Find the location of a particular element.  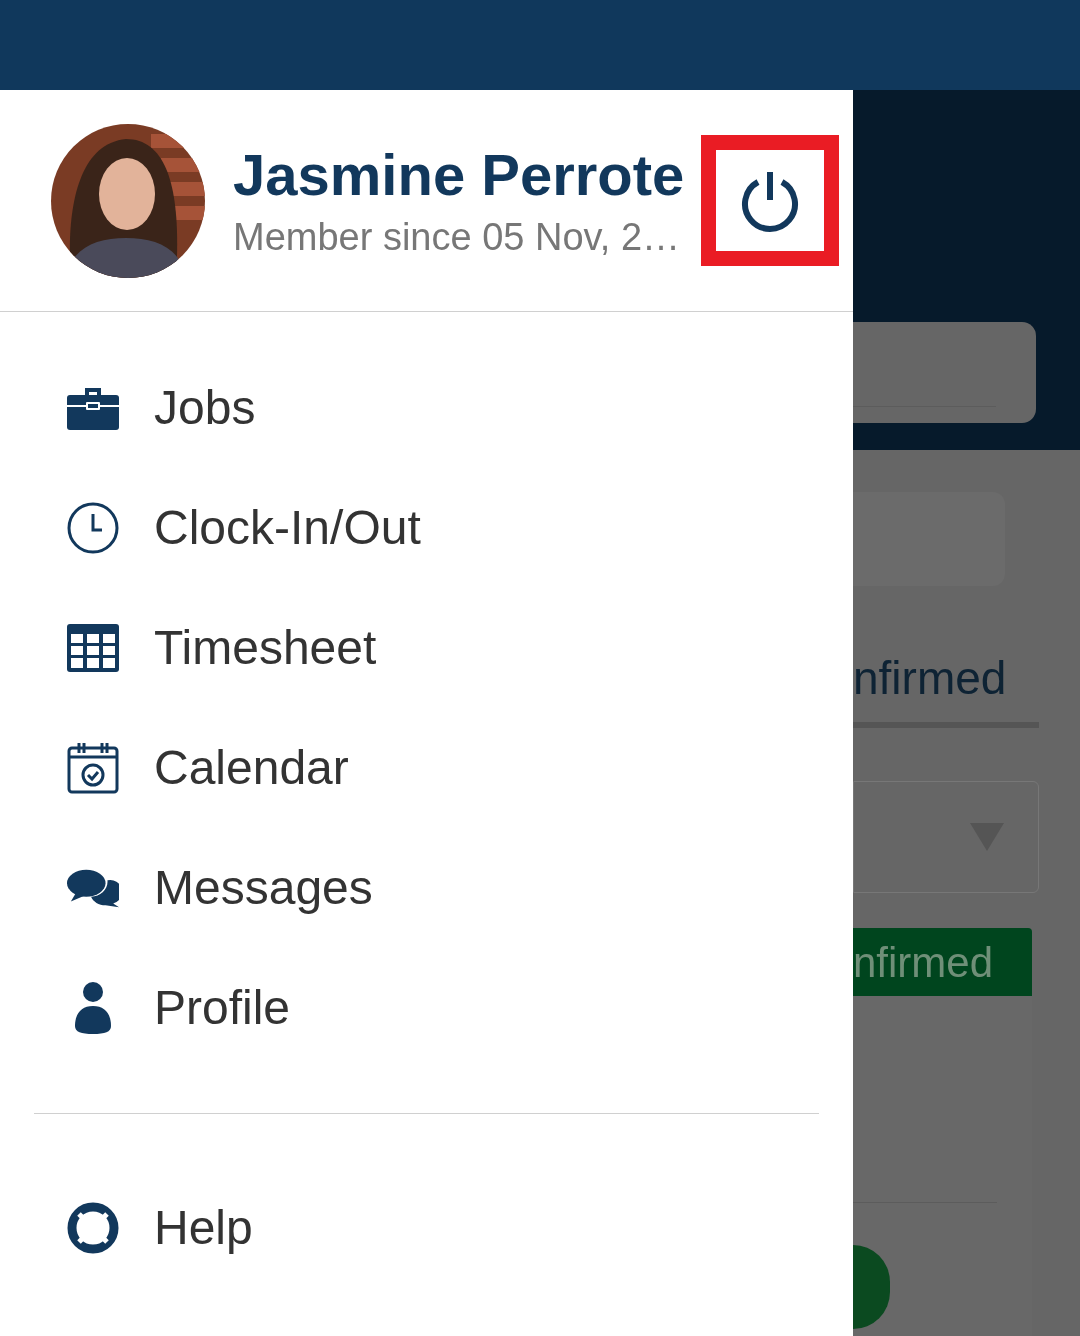

menu-item: Clock-In/Out is located at coordinates (426, 528).